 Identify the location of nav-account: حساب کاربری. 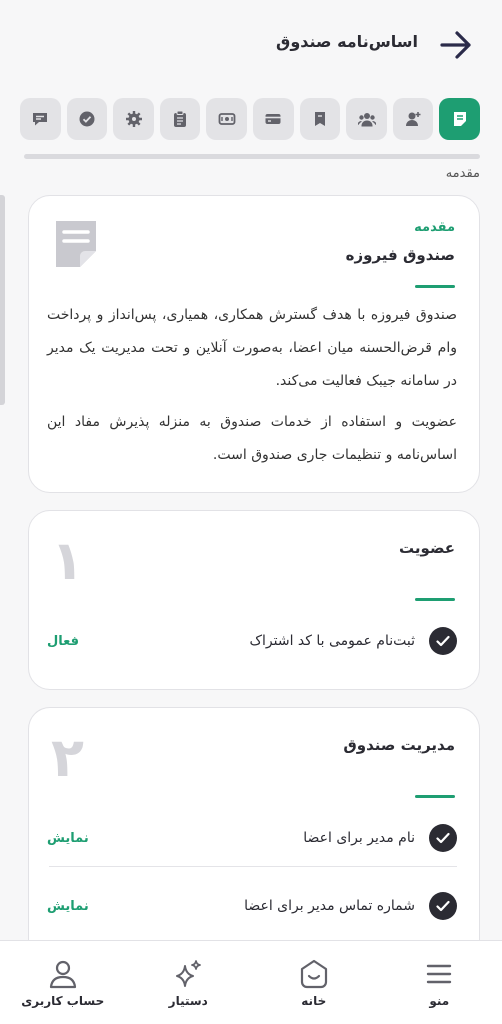
(63, 983).